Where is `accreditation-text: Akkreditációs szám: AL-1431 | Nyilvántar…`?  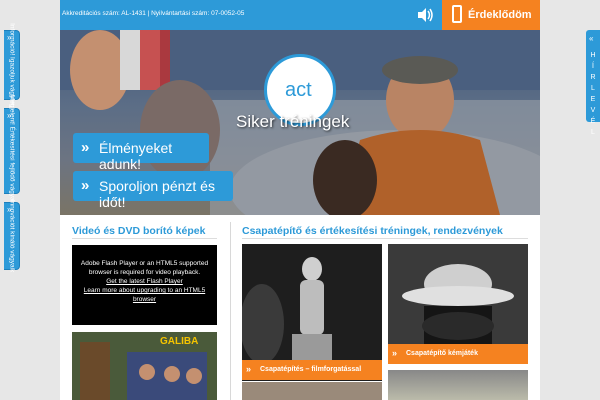 accreditation-text: Akkreditációs szám: AL-1431 | Nyilvántar… is located at coordinates (153, 13).